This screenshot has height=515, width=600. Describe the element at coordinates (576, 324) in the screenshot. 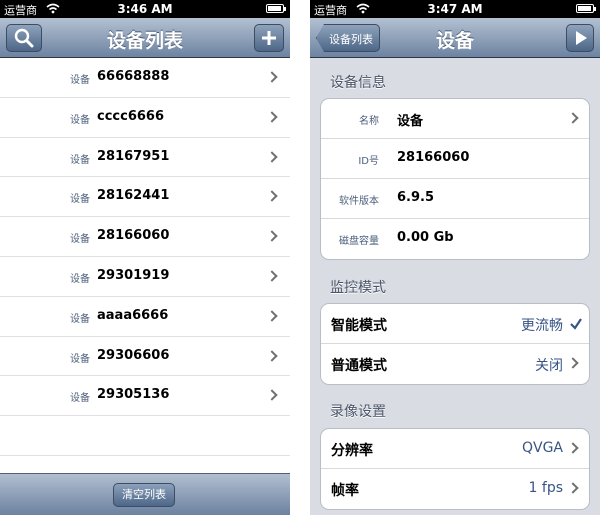

I see `checkmark-icon` at that location.